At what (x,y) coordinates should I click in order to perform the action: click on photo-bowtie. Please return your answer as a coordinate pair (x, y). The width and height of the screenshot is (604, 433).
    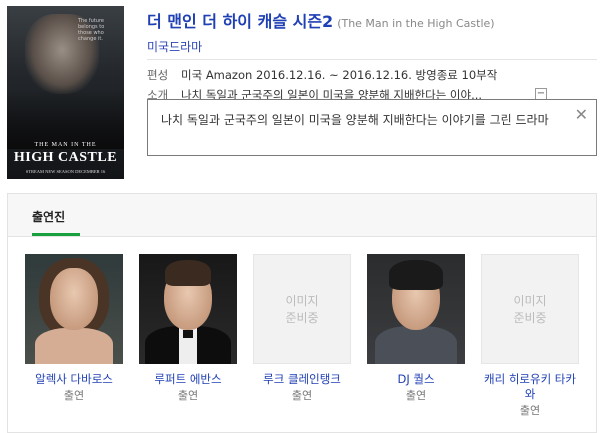
    Looking at the image, I should click on (188, 334).